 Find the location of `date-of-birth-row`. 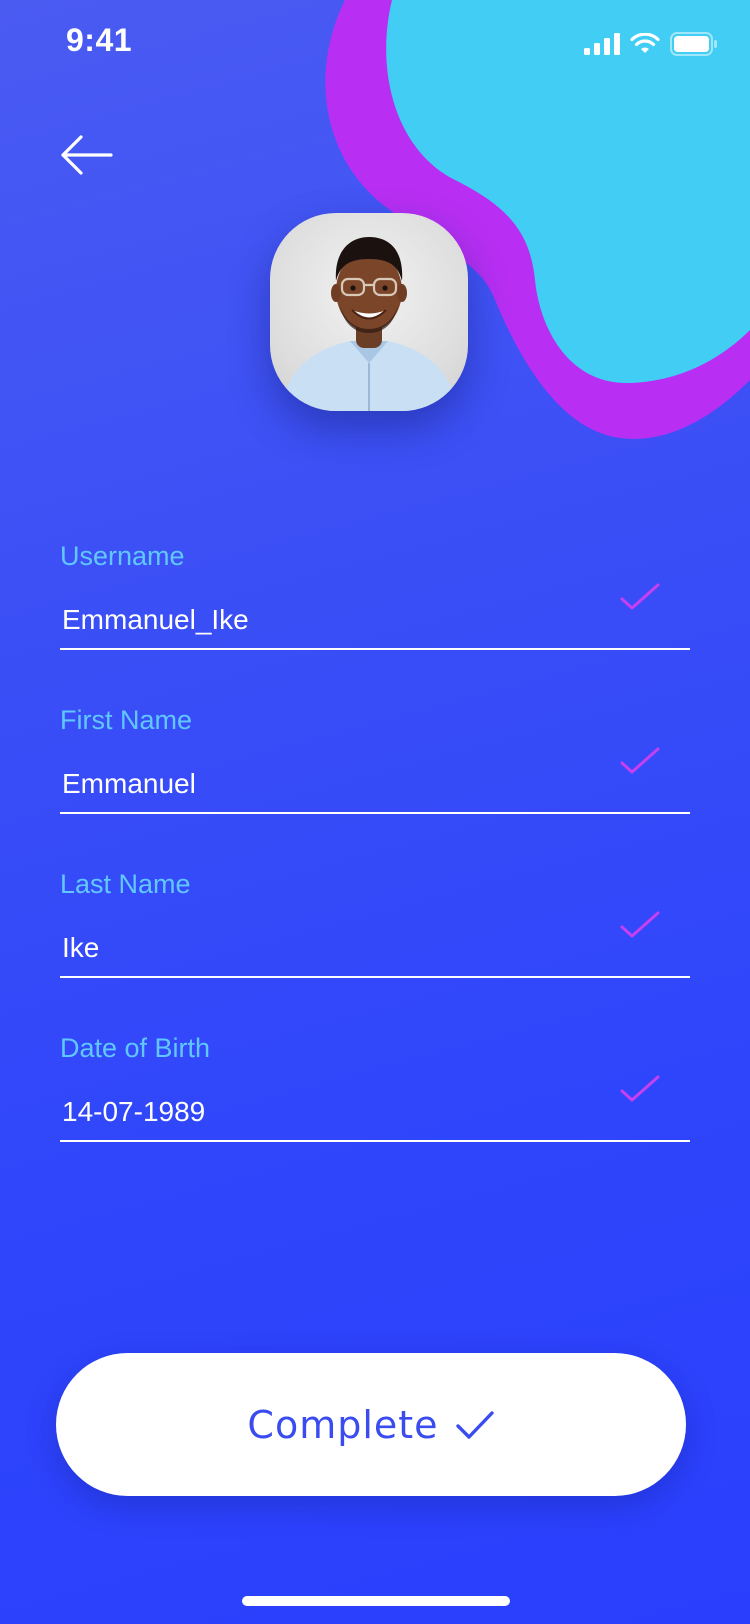

date-of-birth-row is located at coordinates (375, 1108).